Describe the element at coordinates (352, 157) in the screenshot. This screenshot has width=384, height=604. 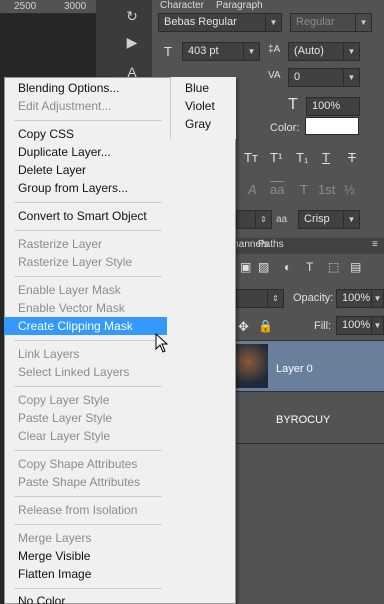
I see `strikethrough-icon: T` at that location.